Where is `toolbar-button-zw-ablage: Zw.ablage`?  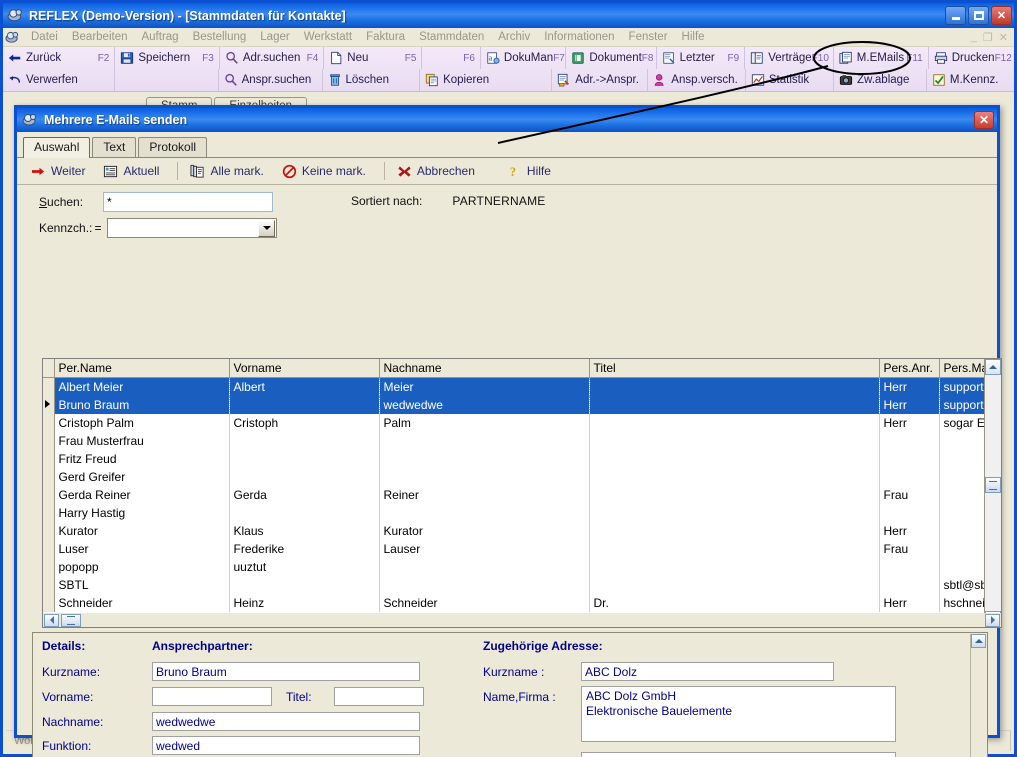 toolbar-button-zw-ablage: Zw.ablage is located at coordinates (880, 80).